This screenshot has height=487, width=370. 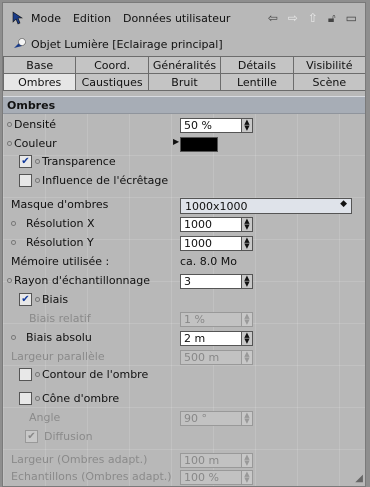 I want to click on clipping-label: Influence de l'écrêtage, so click(x=105, y=180).